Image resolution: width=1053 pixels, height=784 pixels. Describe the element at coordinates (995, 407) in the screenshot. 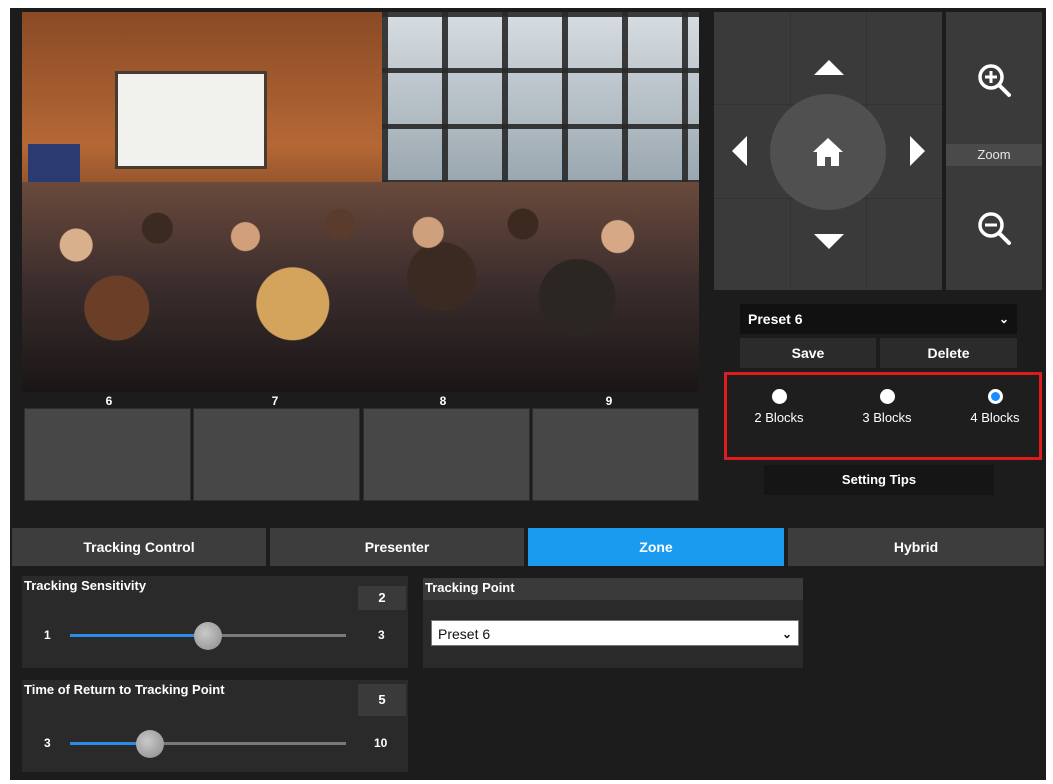

I see `radio-4-blocks: 4 Blocks` at that location.